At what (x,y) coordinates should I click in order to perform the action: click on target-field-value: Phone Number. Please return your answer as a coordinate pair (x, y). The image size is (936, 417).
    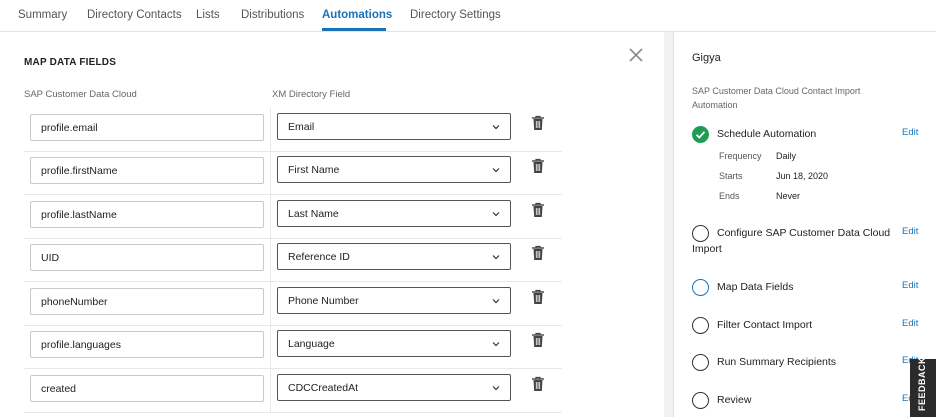
    Looking at the image, I should click on (323, 301).